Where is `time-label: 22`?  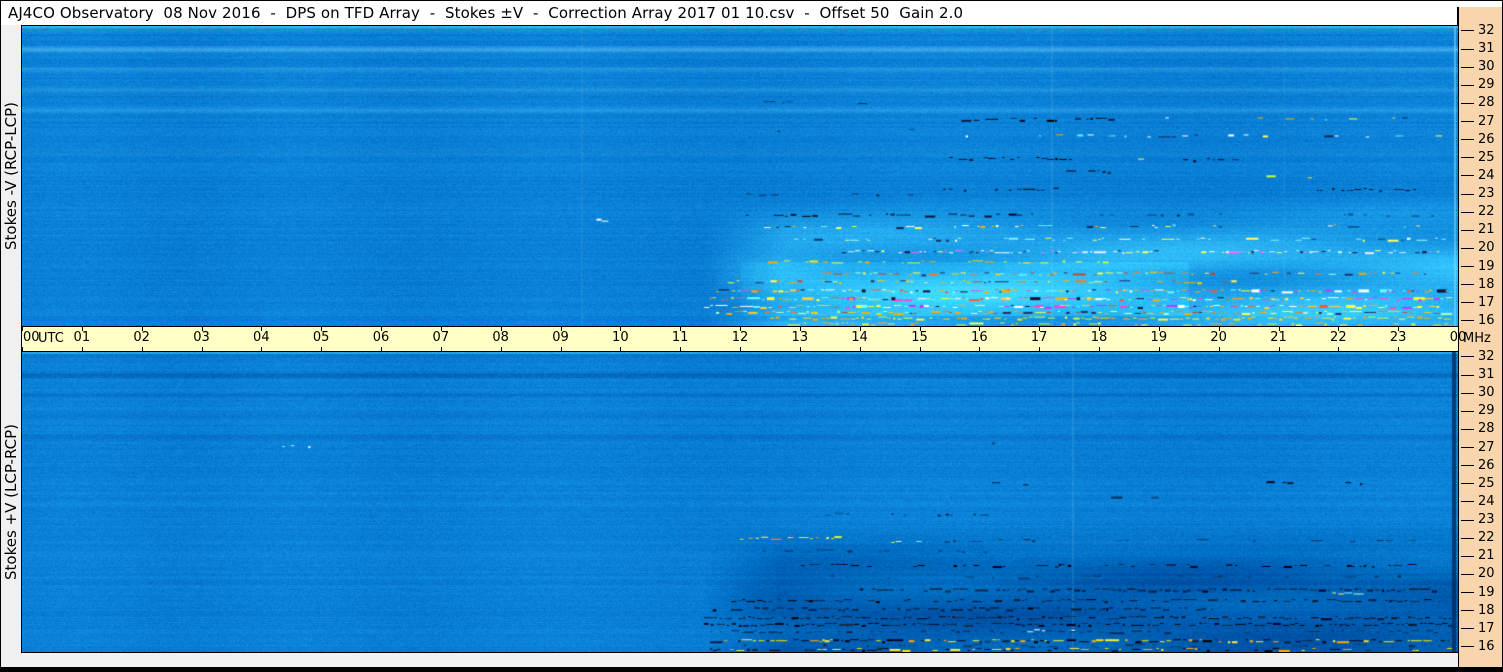
time-label: 22 is located at coordinates (1338, 337).